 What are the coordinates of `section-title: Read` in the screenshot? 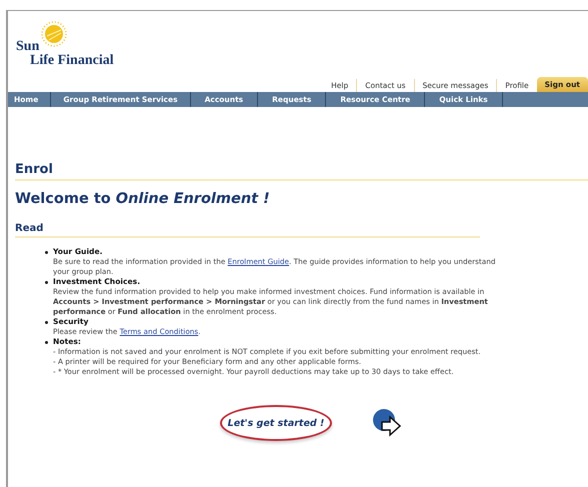 It's located at (247, 230).